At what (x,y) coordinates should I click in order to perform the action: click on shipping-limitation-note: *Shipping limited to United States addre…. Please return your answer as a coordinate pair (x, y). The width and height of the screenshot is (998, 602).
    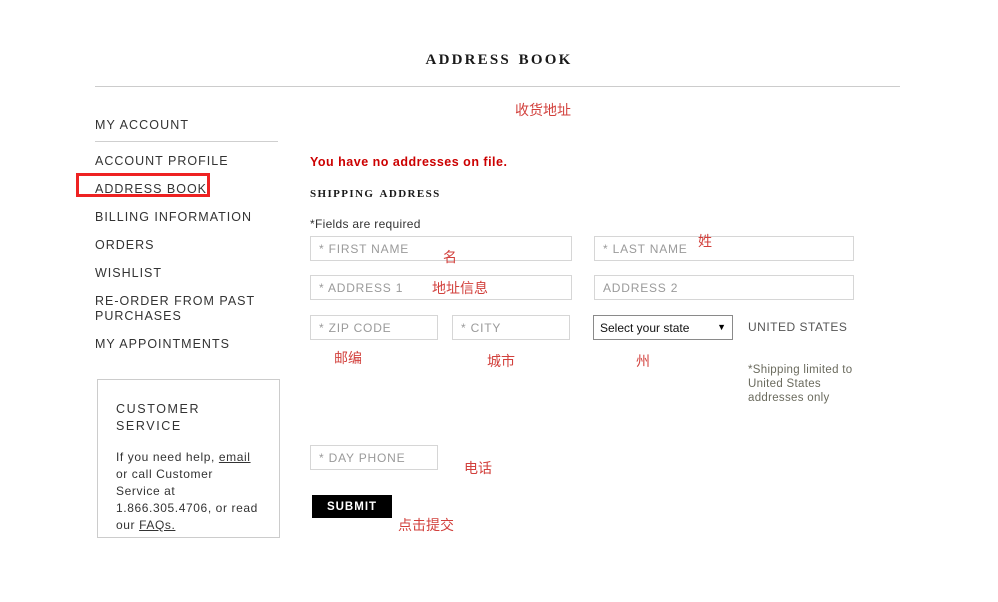
    Looking at the image, I should click on (800, 384).